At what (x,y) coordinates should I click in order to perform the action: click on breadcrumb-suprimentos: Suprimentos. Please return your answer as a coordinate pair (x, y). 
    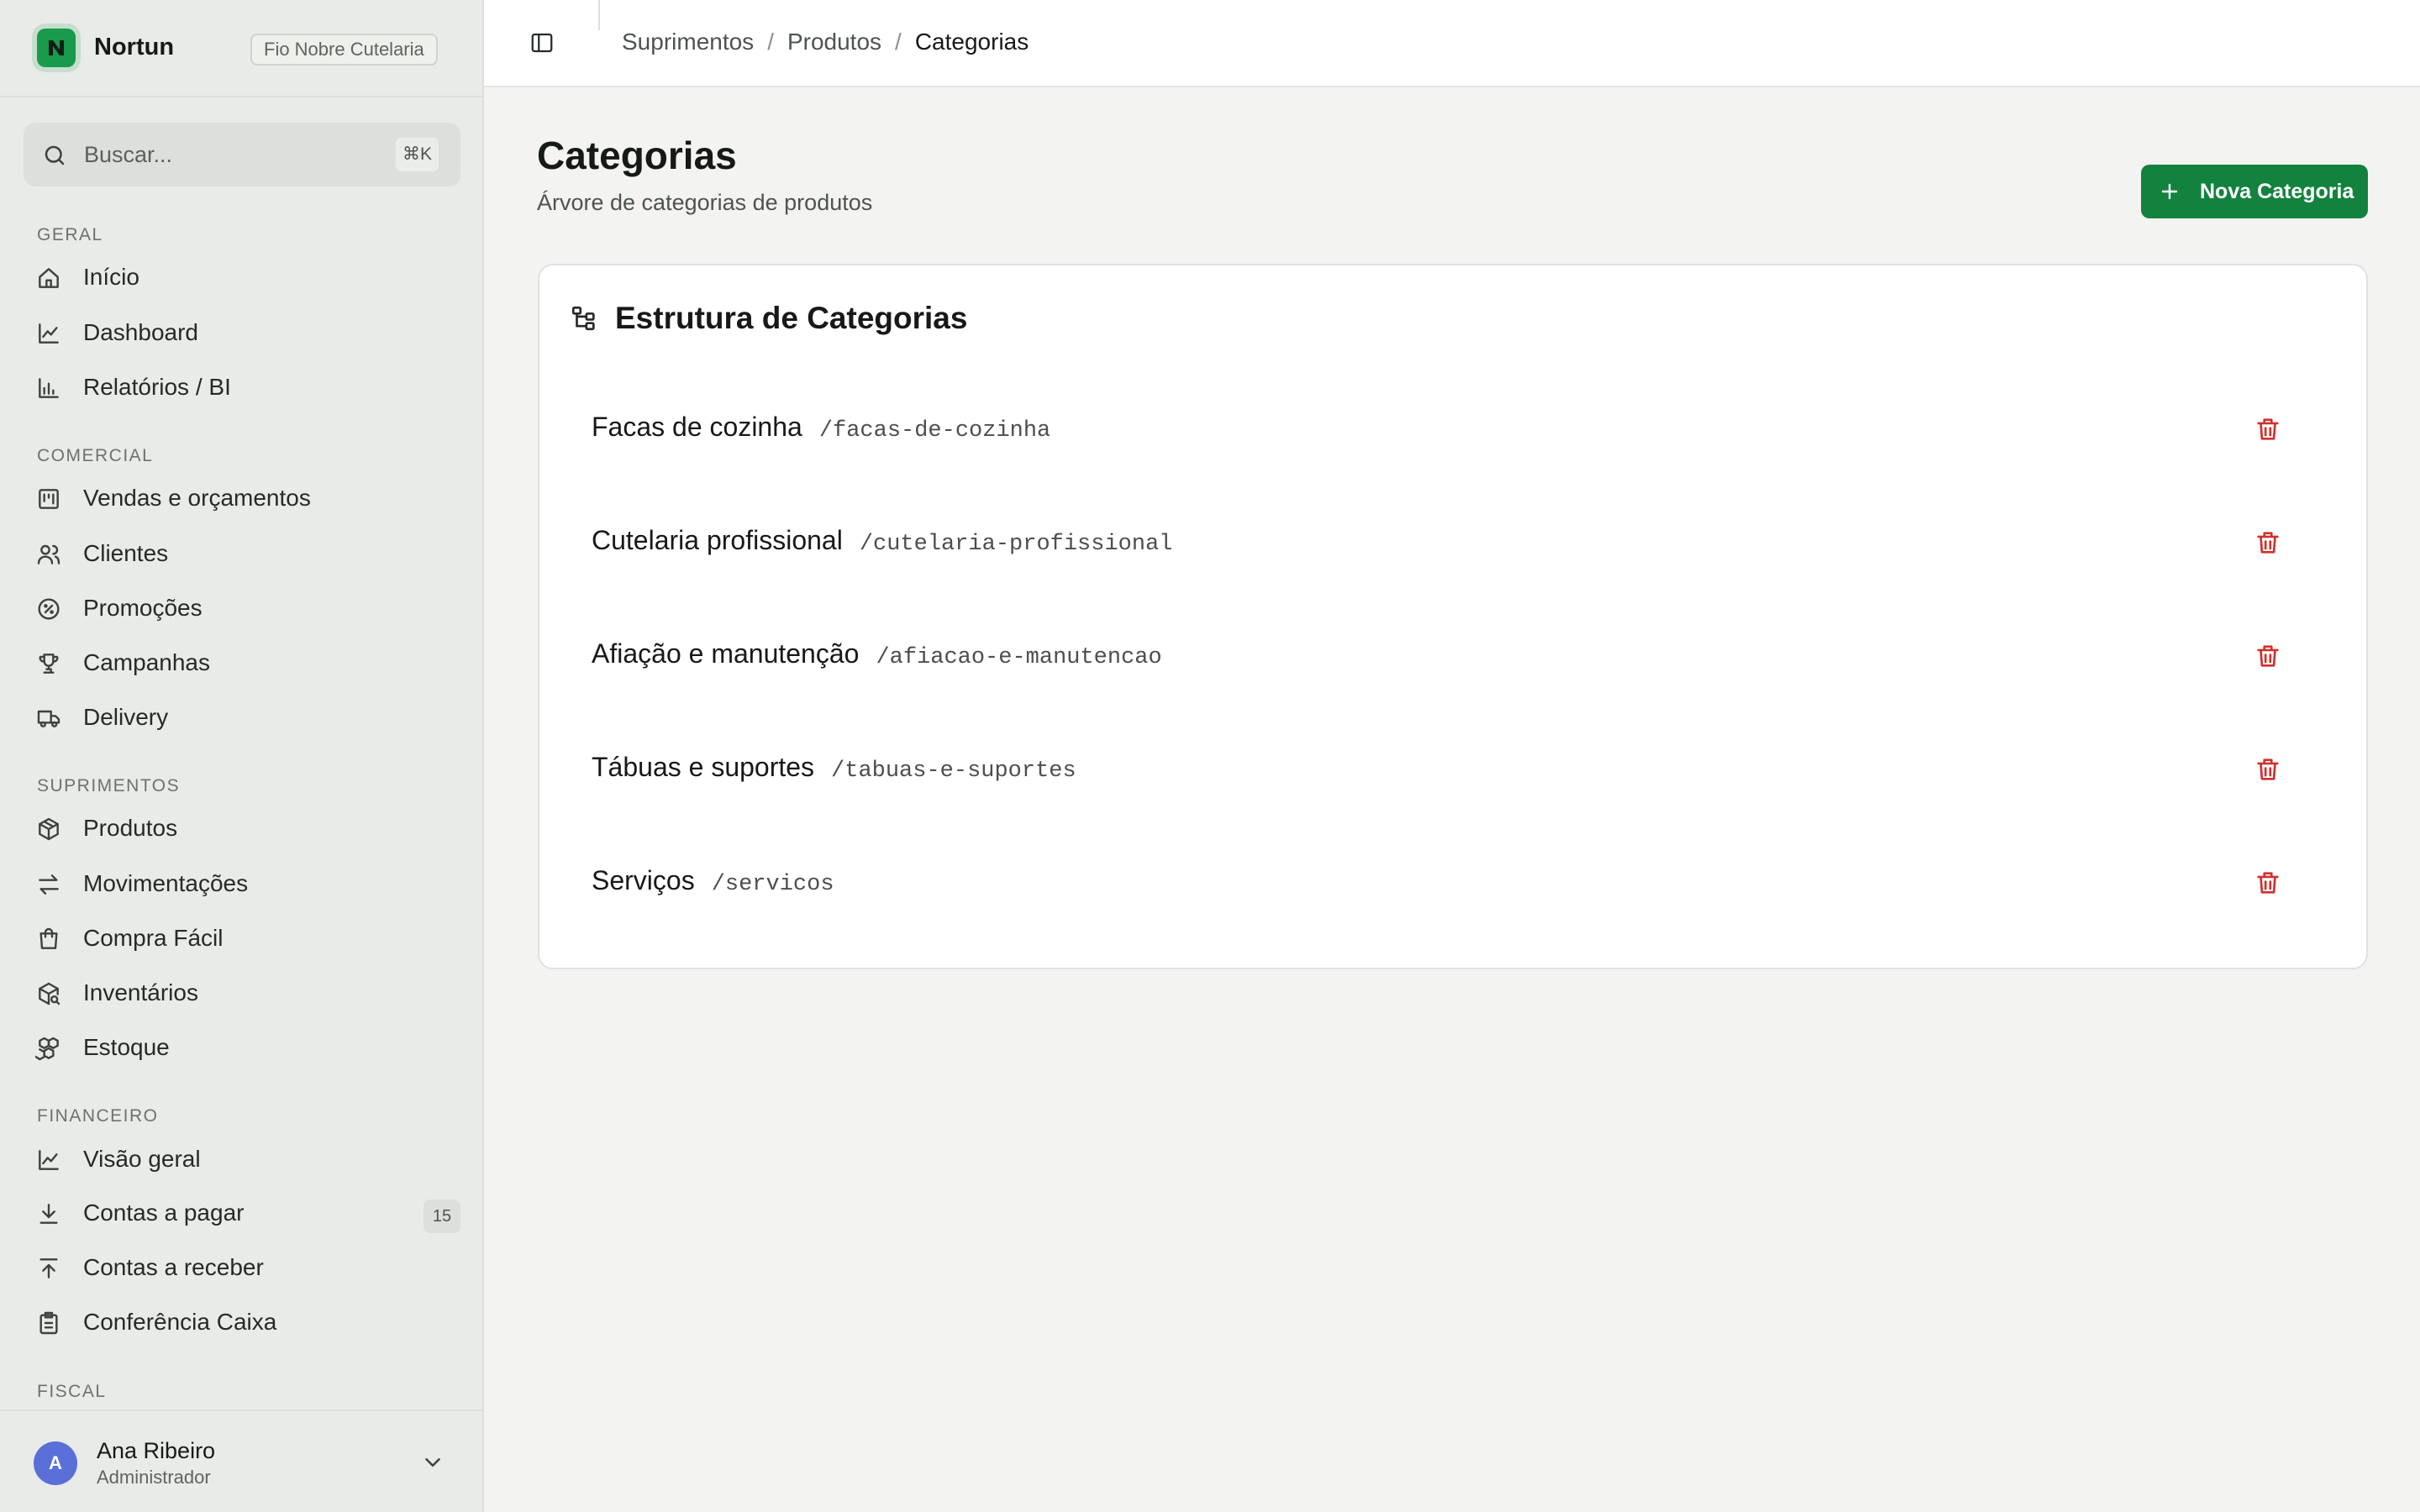
    Looking at the image, I should click on (688, 42).